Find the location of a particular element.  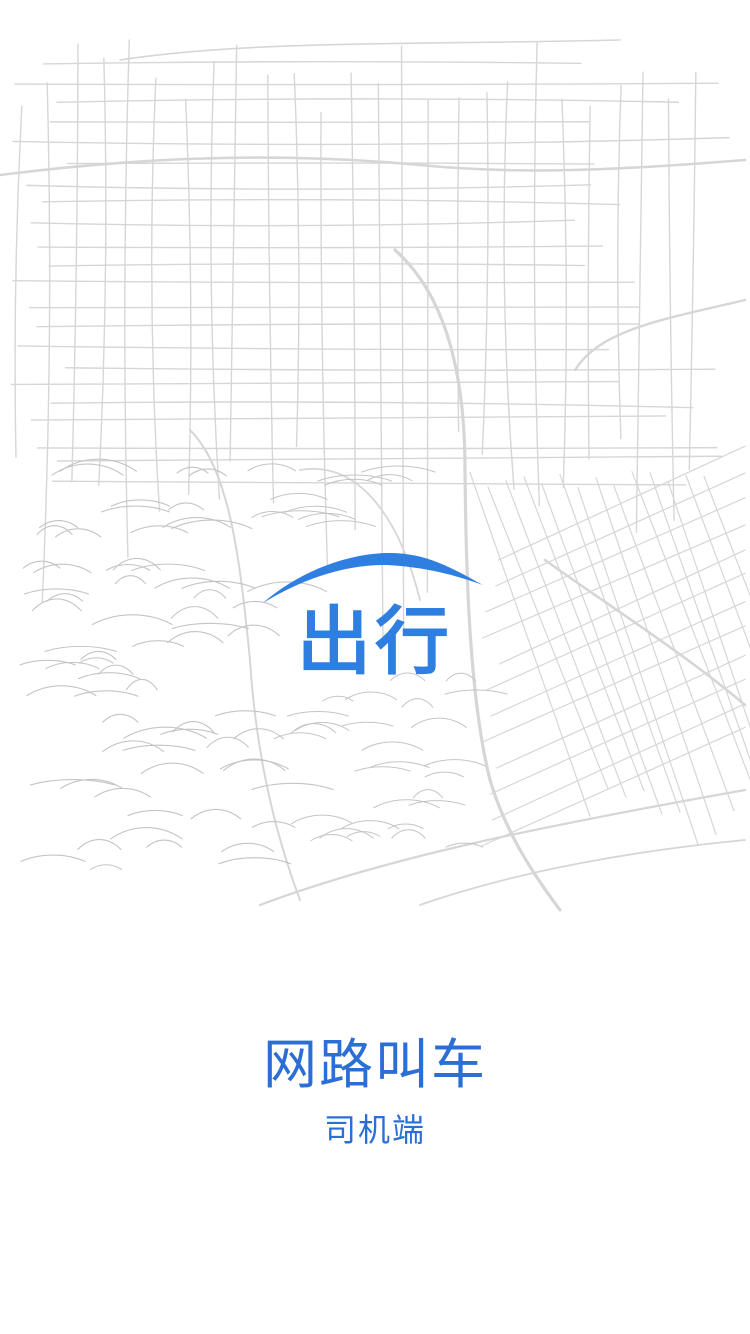

app-subtitle: 司机端 is located at coordinates (374, 1130).